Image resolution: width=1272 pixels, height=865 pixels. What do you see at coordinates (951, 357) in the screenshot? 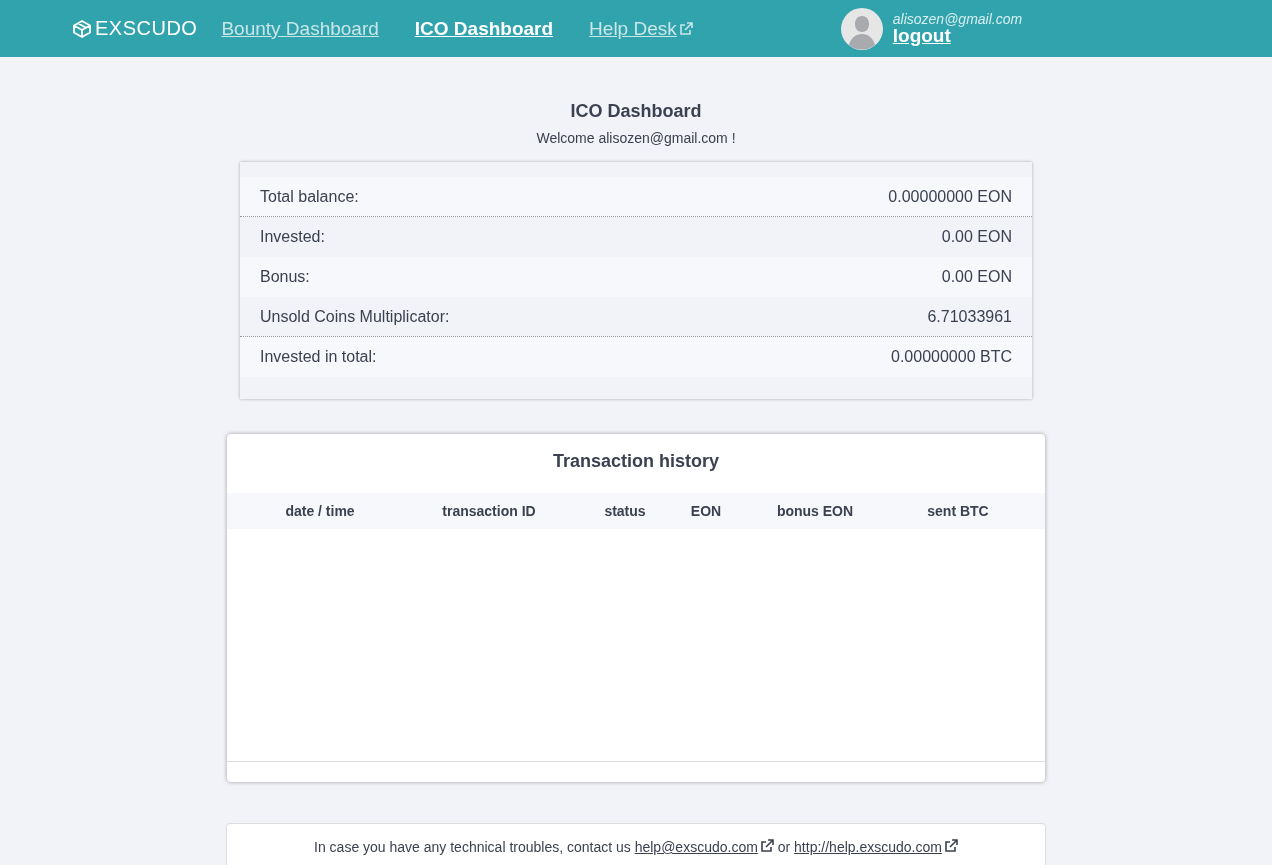
I see `row-value: 0.00000000 BTC` at bounding box center [951, 357].